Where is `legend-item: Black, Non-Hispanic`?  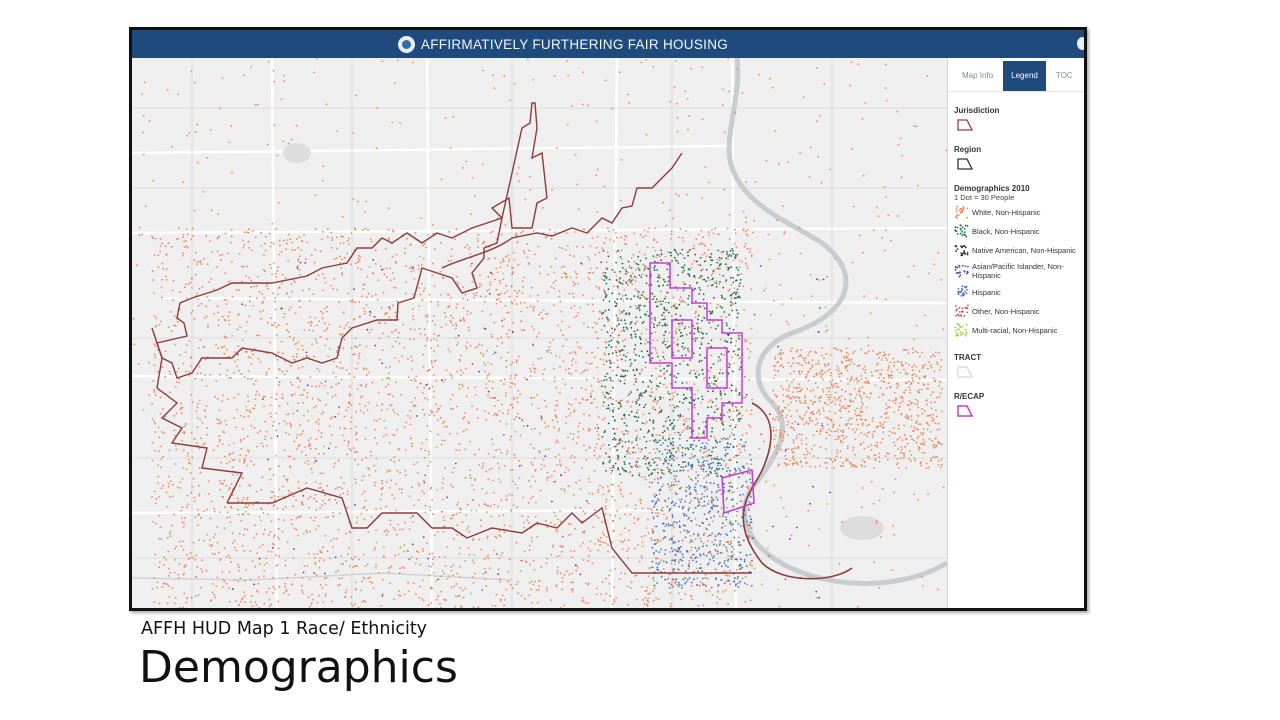
legend-item: Black, Non-Hispanic is located at coordinates (1019, 231).